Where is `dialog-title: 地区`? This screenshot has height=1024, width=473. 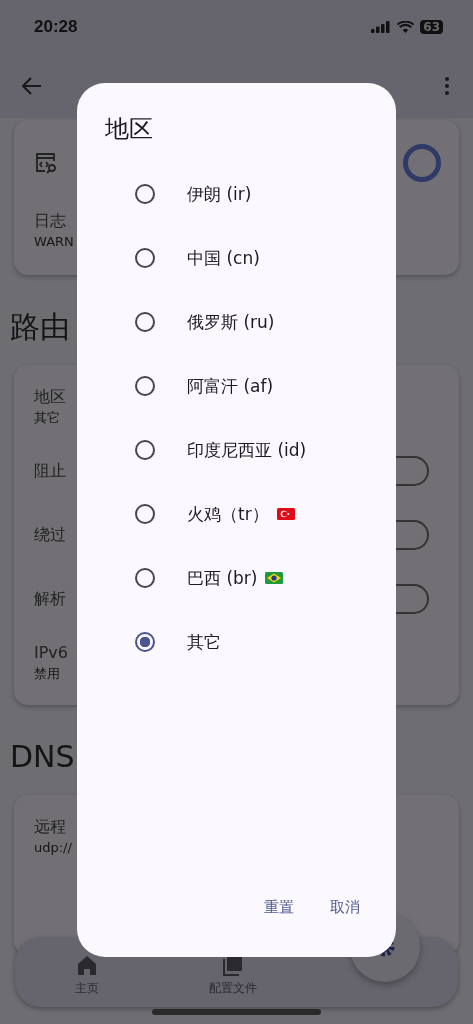
dialog-title: 地区 is located at coordinates (129, 129).